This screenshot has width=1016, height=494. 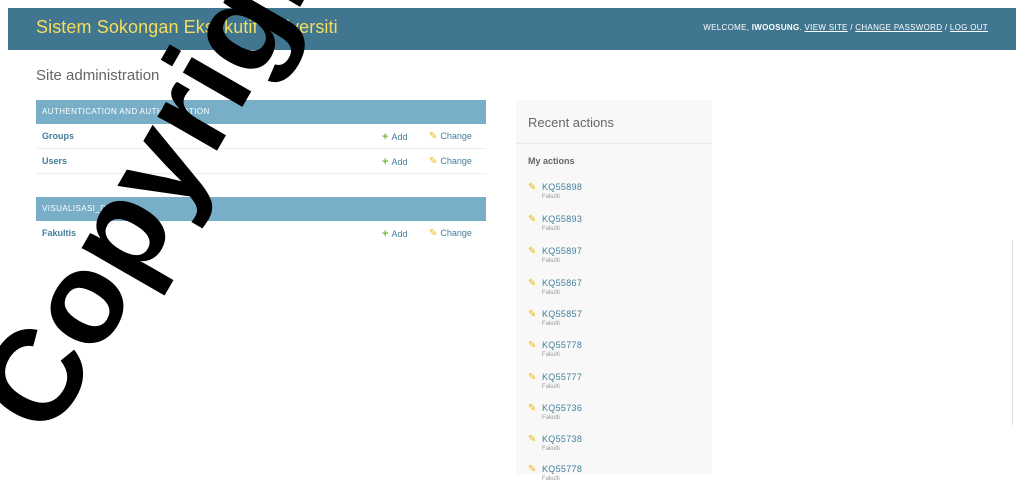 What do you see at coordinates (261, 233) in the screenshot?
I see `model-row-fakultis: Fakultis + Add ✎ Change` at bounding box center [261, 233].